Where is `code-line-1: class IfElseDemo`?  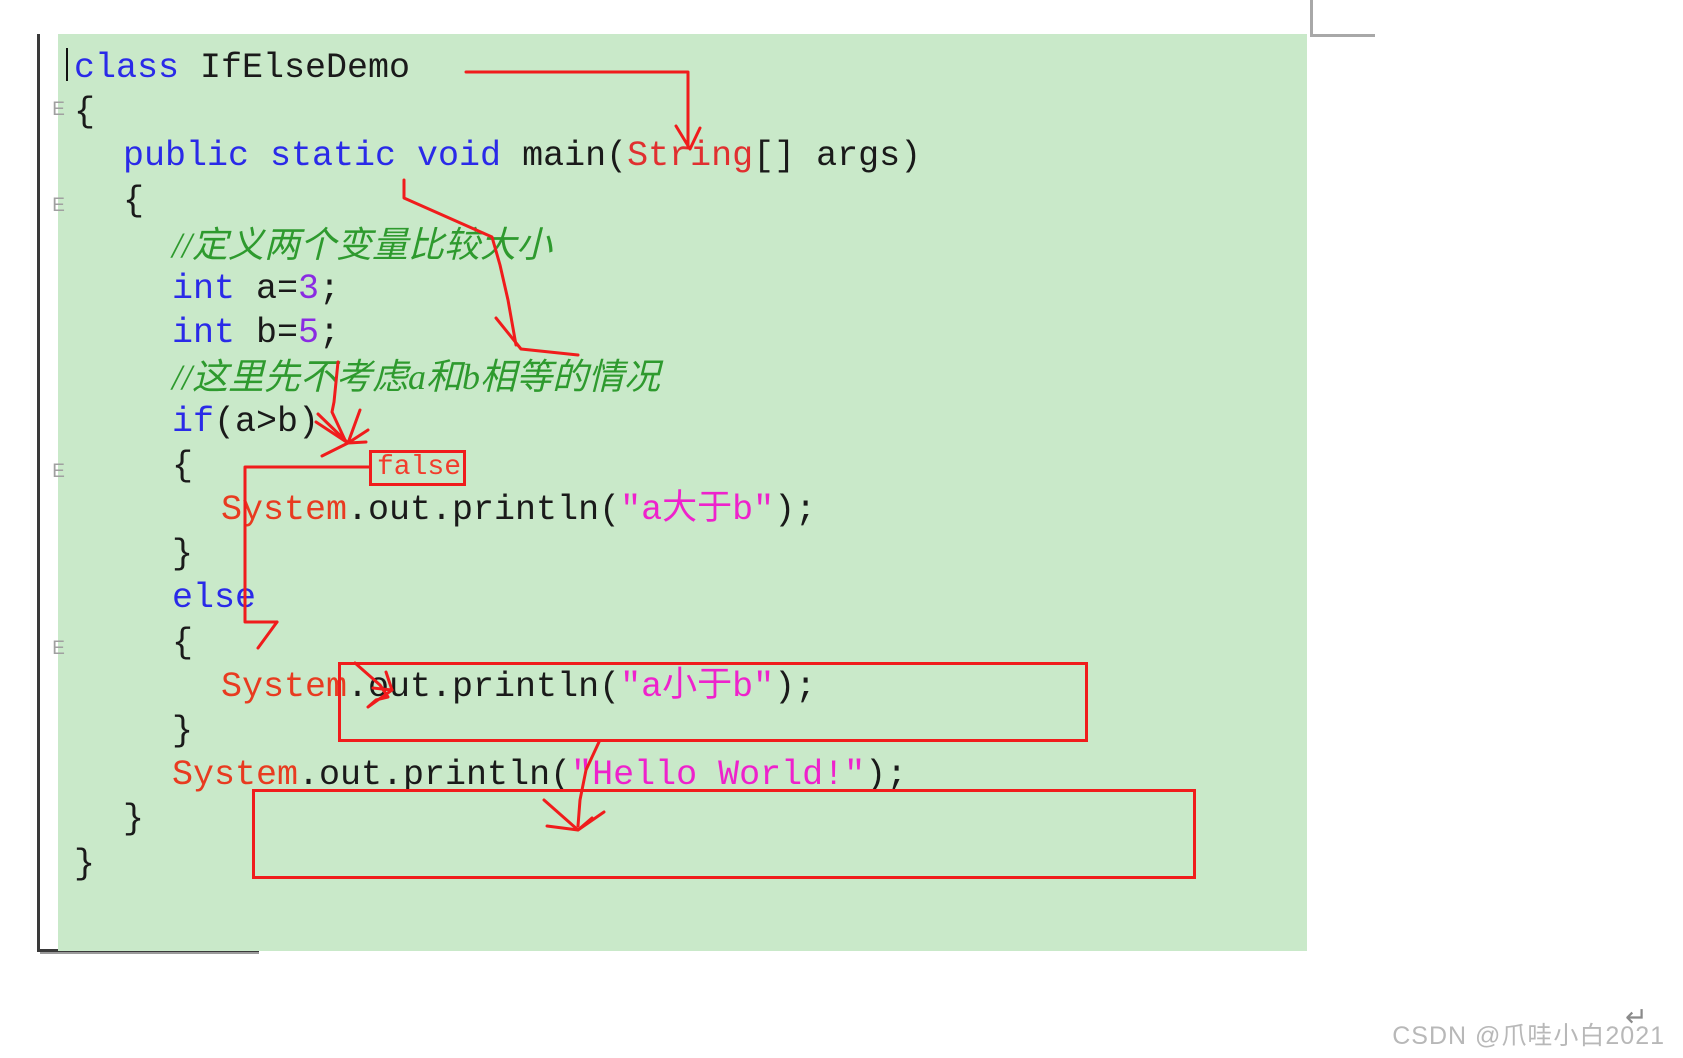
code-line-1: class IfElseDemo is located at coordinates (242, 68).